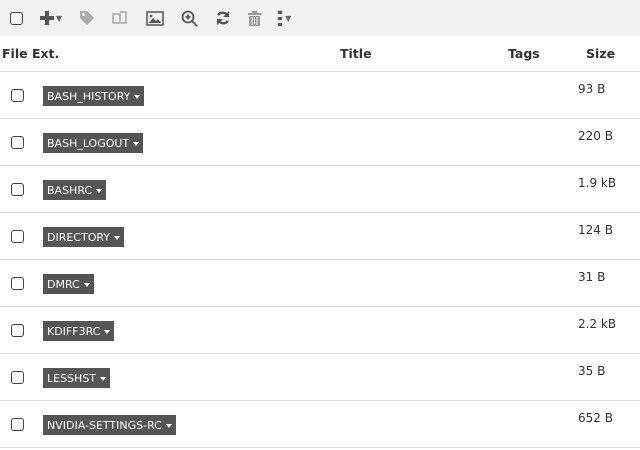 This screenshot has width=640, height=450. I want to click on select-all-checkbox, so click(16, 18).